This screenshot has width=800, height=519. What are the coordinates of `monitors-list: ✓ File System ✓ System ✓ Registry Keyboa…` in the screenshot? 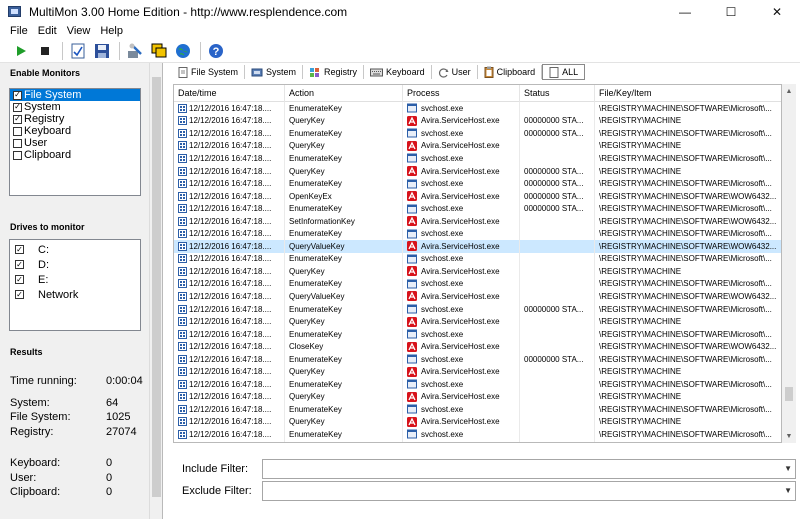 It's located at (75, 142).